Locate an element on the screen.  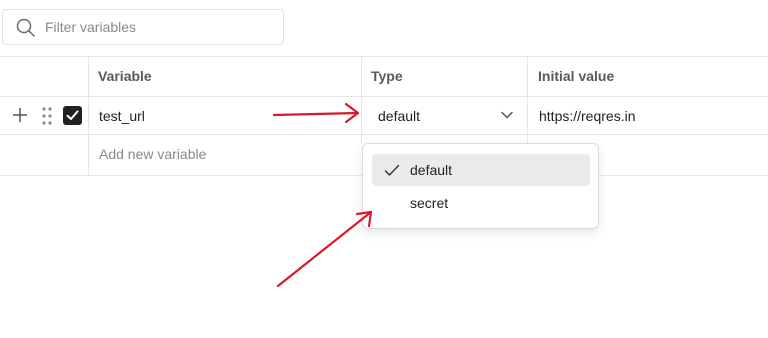
type-option-secret: secret is located at coordinates (481, 203).